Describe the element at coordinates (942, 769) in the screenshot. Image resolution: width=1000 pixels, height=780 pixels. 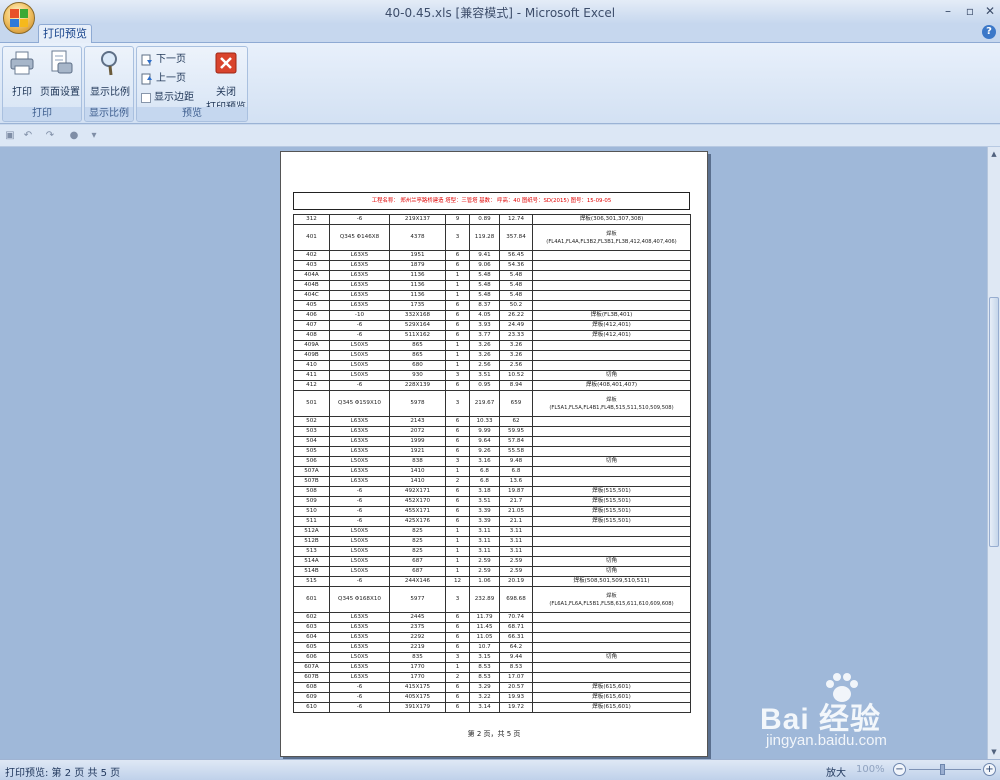
I see `zoom-slider-thumb` at that location.